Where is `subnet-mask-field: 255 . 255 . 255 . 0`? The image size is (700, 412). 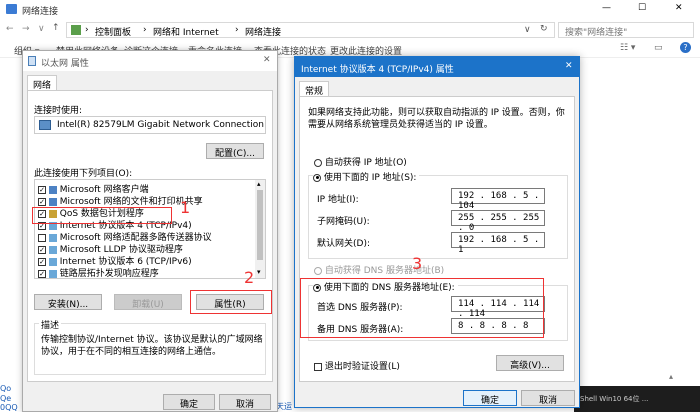
subnet-mask-field: 255 . 255 . 255 . 0 is located at coordinates (498, 221).